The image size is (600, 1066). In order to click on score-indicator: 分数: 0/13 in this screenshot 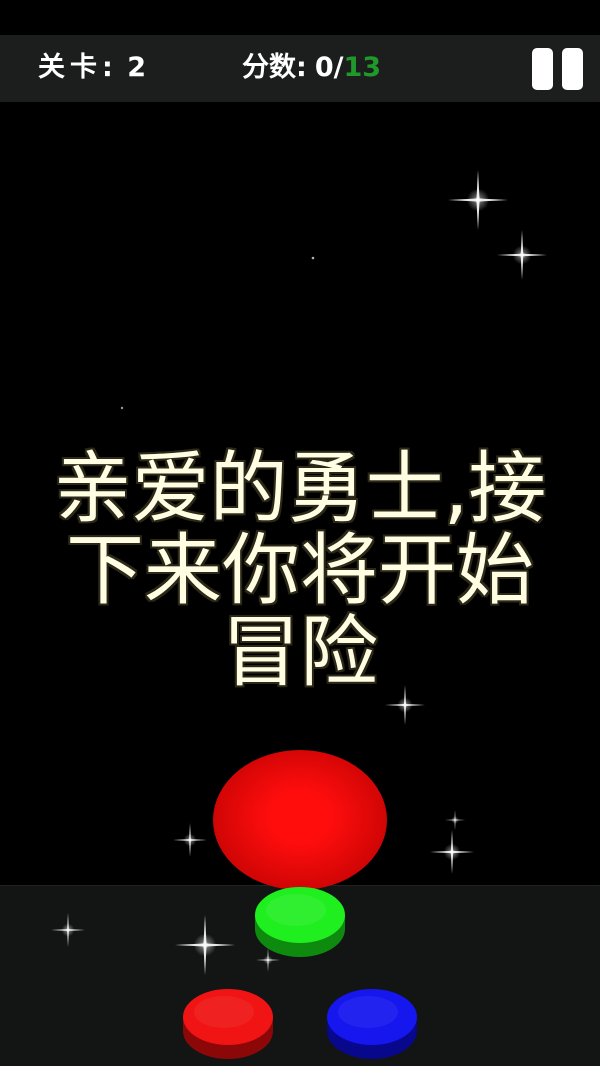, I will do `click(311, 68)`.